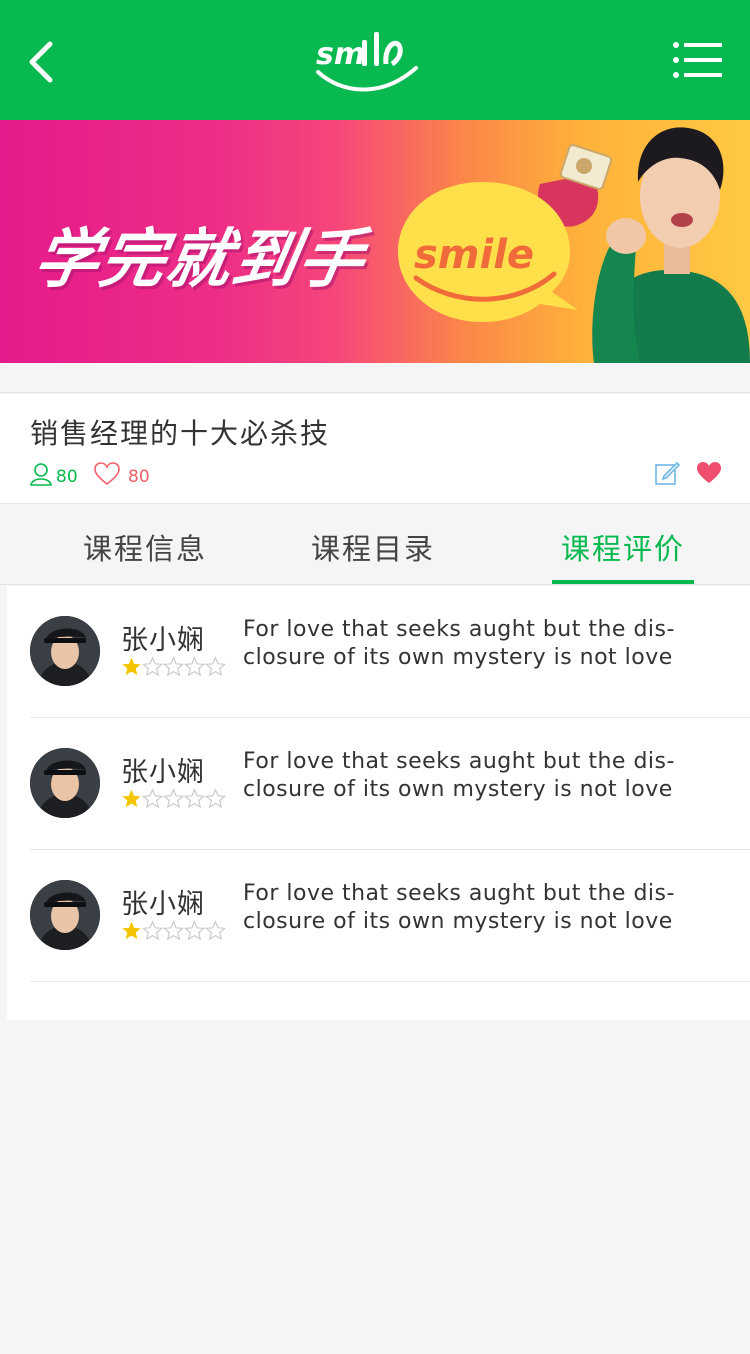 This screenshot has height=1354, width=750. I want to click on favorite-button, so click(709, 473).